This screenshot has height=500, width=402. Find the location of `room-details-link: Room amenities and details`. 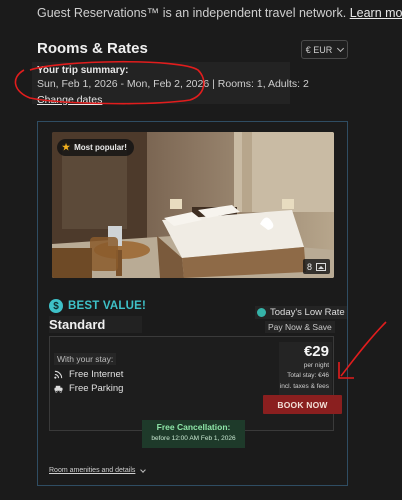

room-details-link: Room amenities and details is located at coordinates (98, 470).